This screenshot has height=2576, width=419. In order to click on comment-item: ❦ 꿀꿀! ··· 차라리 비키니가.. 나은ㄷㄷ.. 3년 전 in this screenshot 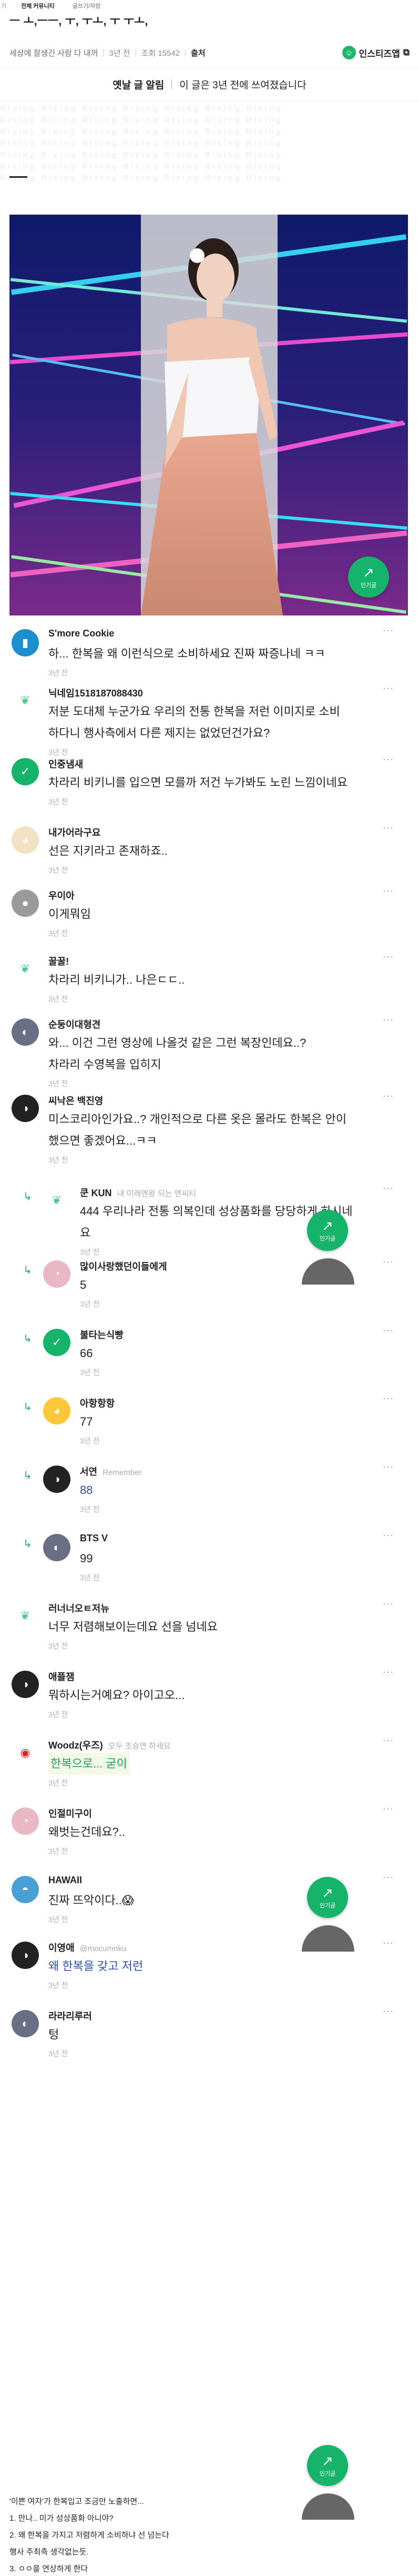, I will do `click(209, 986)`.